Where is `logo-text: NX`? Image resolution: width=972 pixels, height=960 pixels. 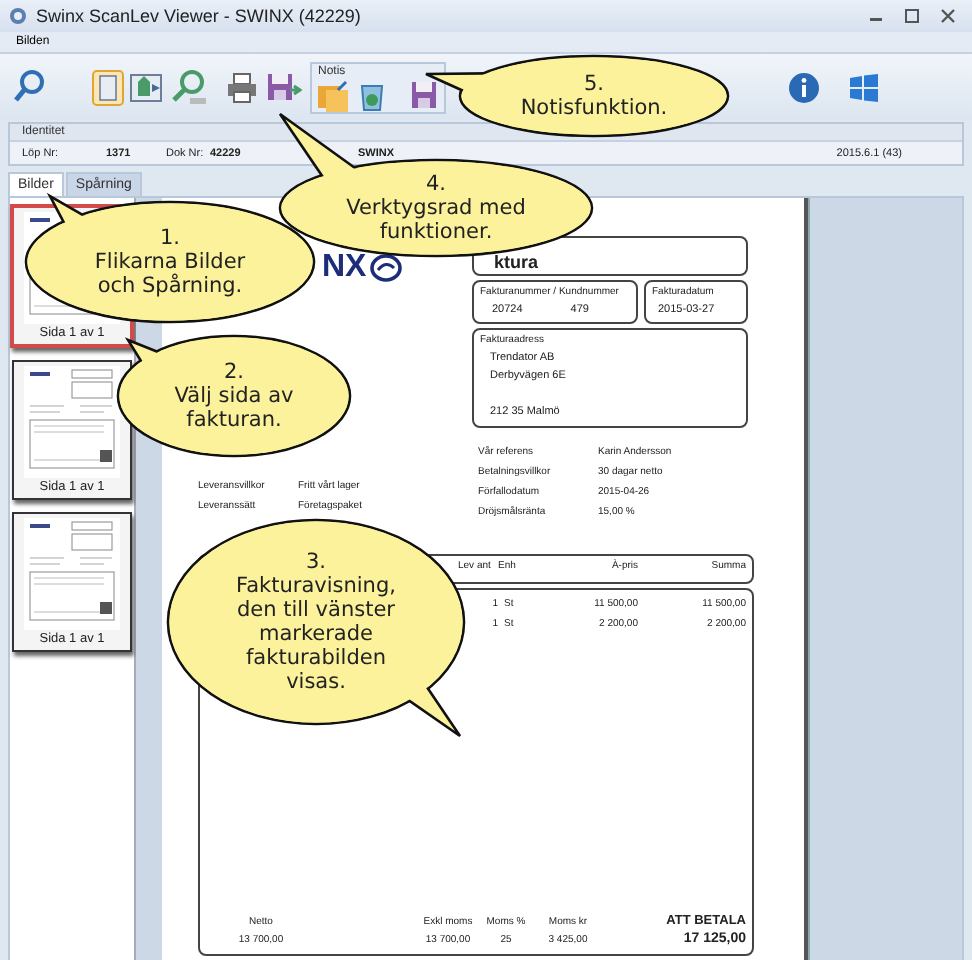
logo-text: NX is located at coordinates (344, 268).